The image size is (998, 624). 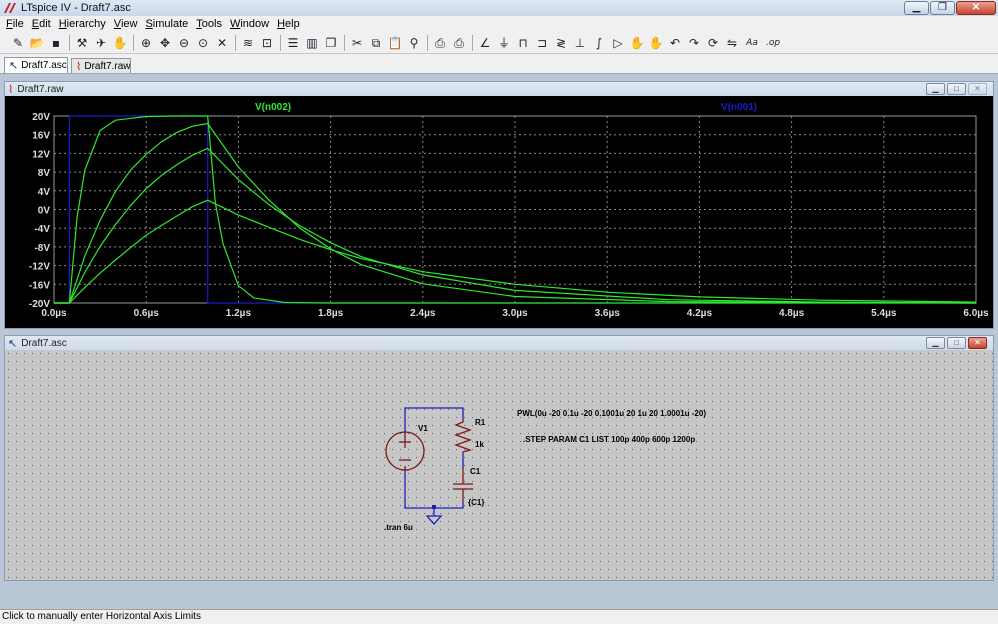 I want to click on restore-button: ❐, so click(x=942, y=8).